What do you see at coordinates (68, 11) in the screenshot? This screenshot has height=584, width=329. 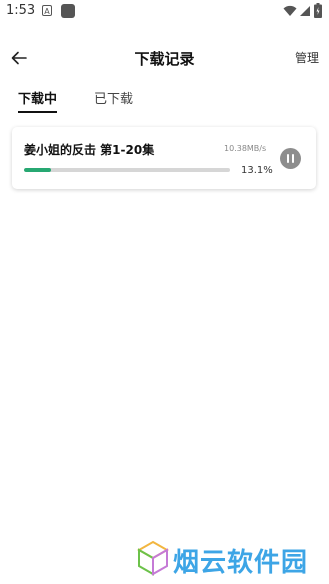 I see `notification-app-icon` at bounding box center [68, 11].